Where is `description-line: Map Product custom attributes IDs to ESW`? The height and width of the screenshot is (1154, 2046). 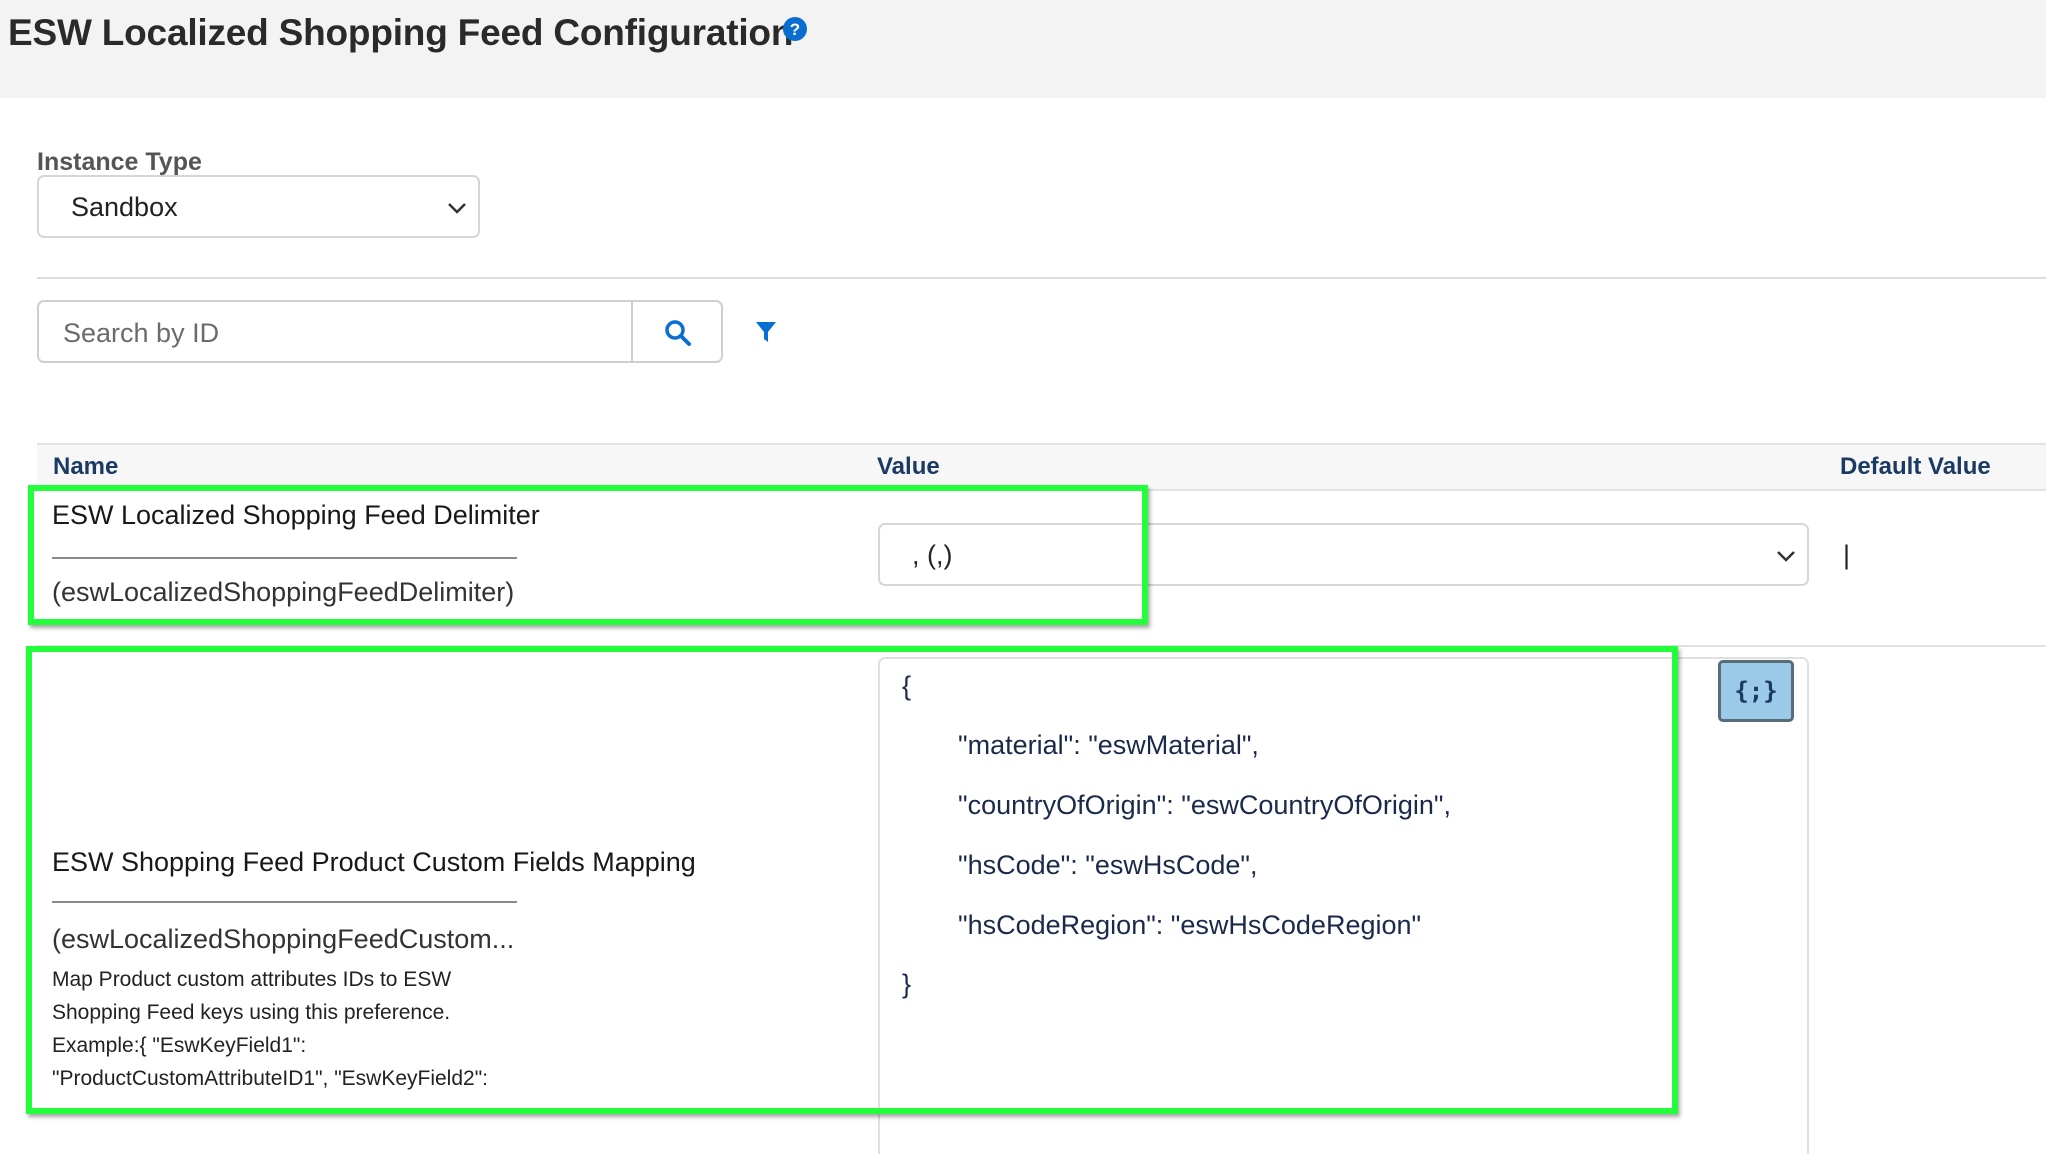
description-line: Map Product custom attributes IDs to ESW is located at coordinates (252, 979).